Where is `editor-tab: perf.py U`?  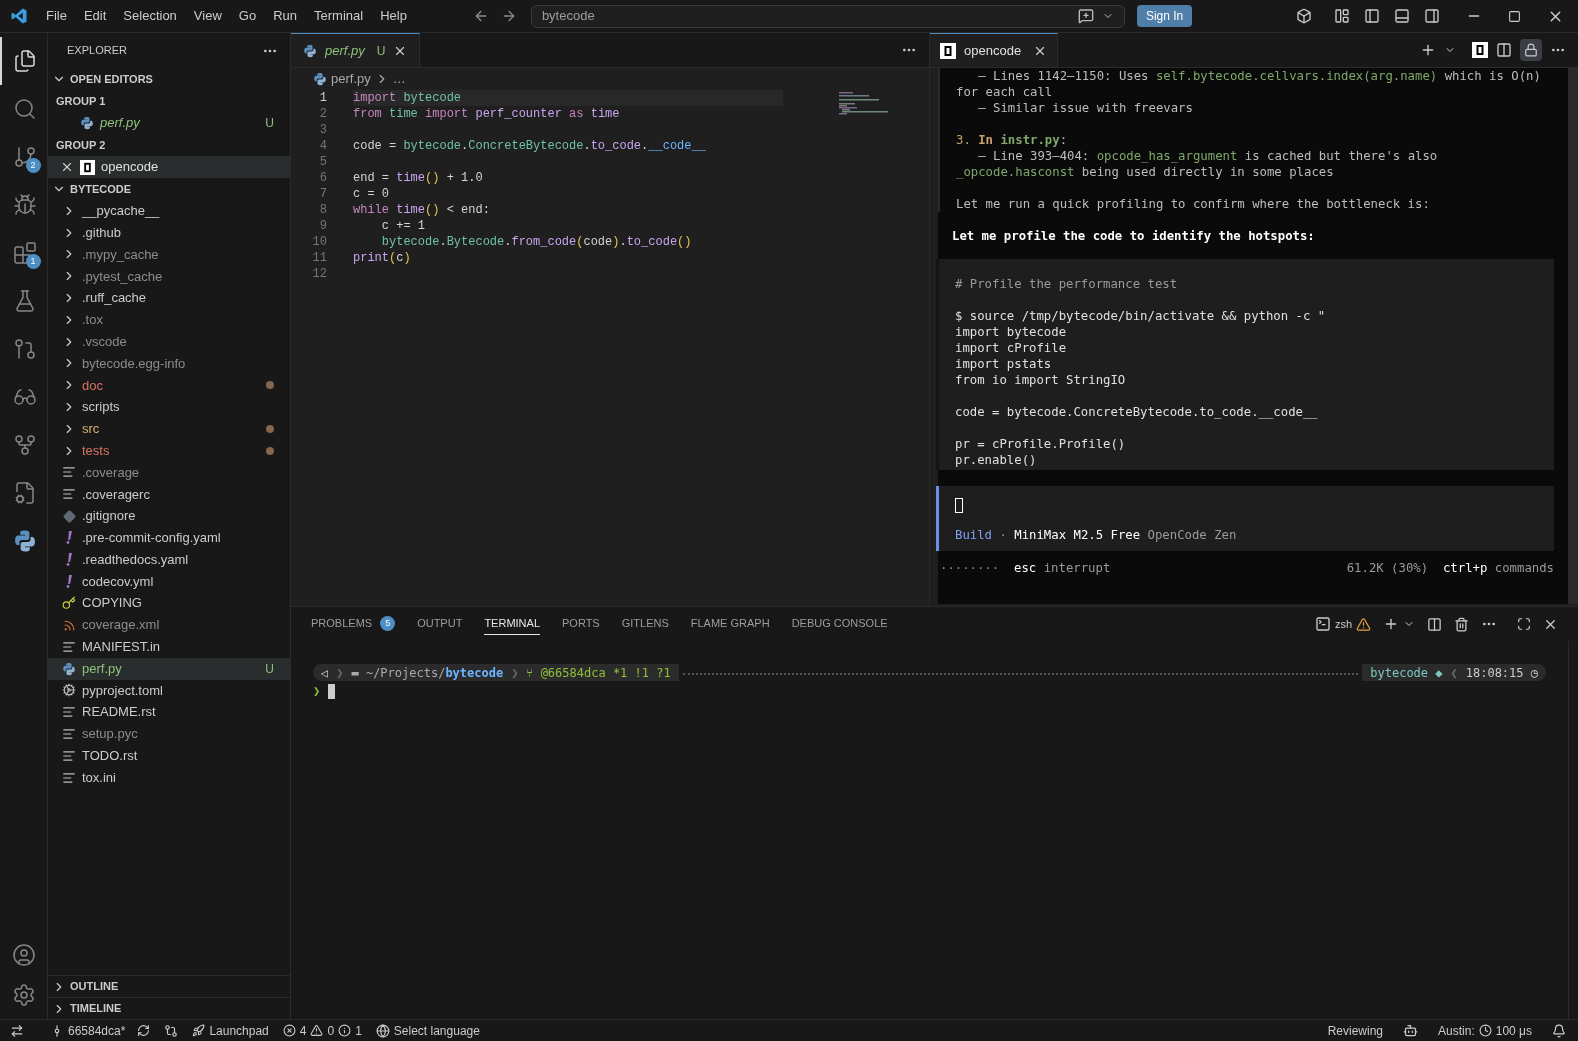
editor-tab: perf.py U is located at coordinates (356, 50).